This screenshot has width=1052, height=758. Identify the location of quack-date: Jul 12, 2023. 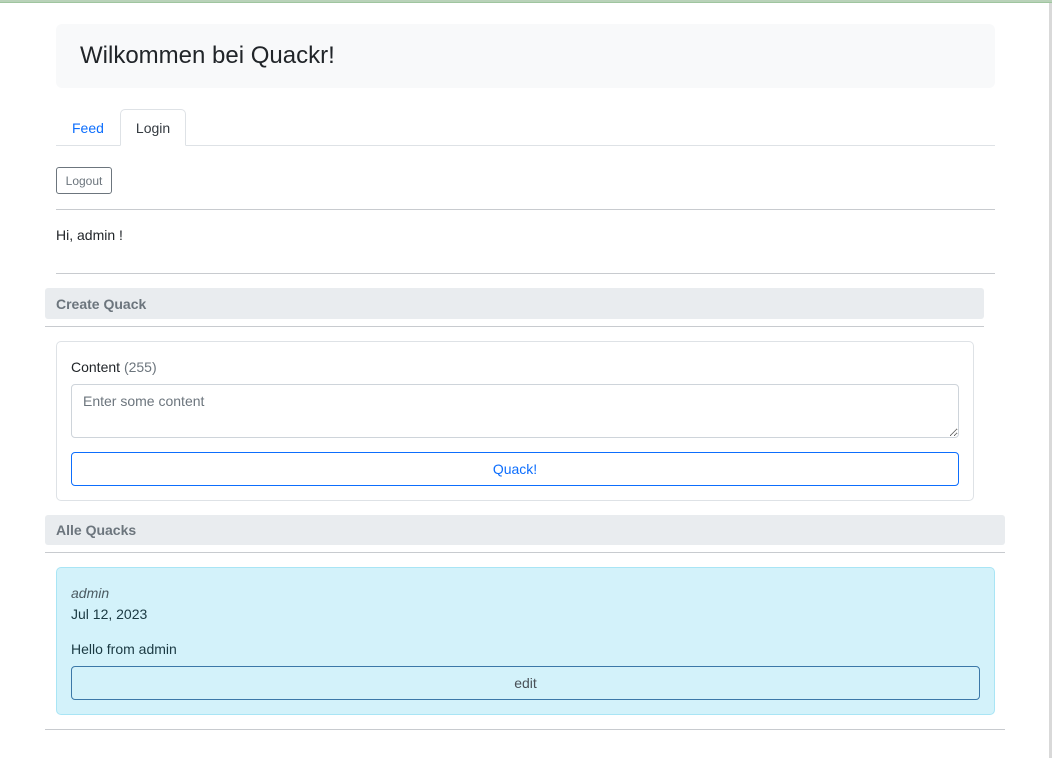
(109, 614).